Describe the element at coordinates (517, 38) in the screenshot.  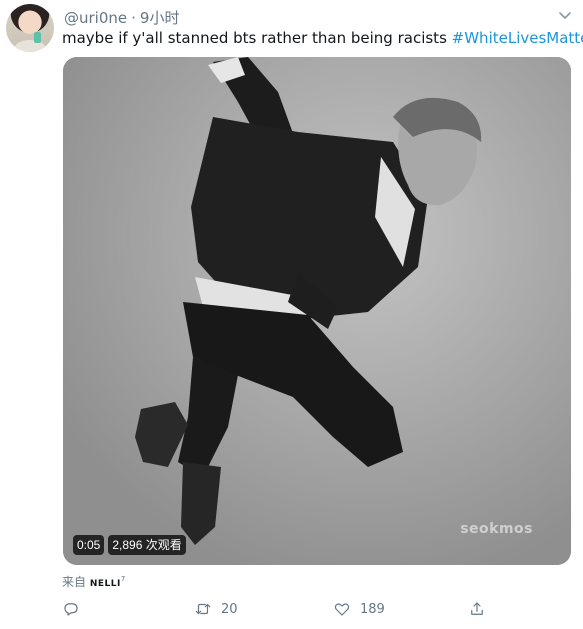
I see `hashtag-link: #WhiteLivesMatter` at that location.